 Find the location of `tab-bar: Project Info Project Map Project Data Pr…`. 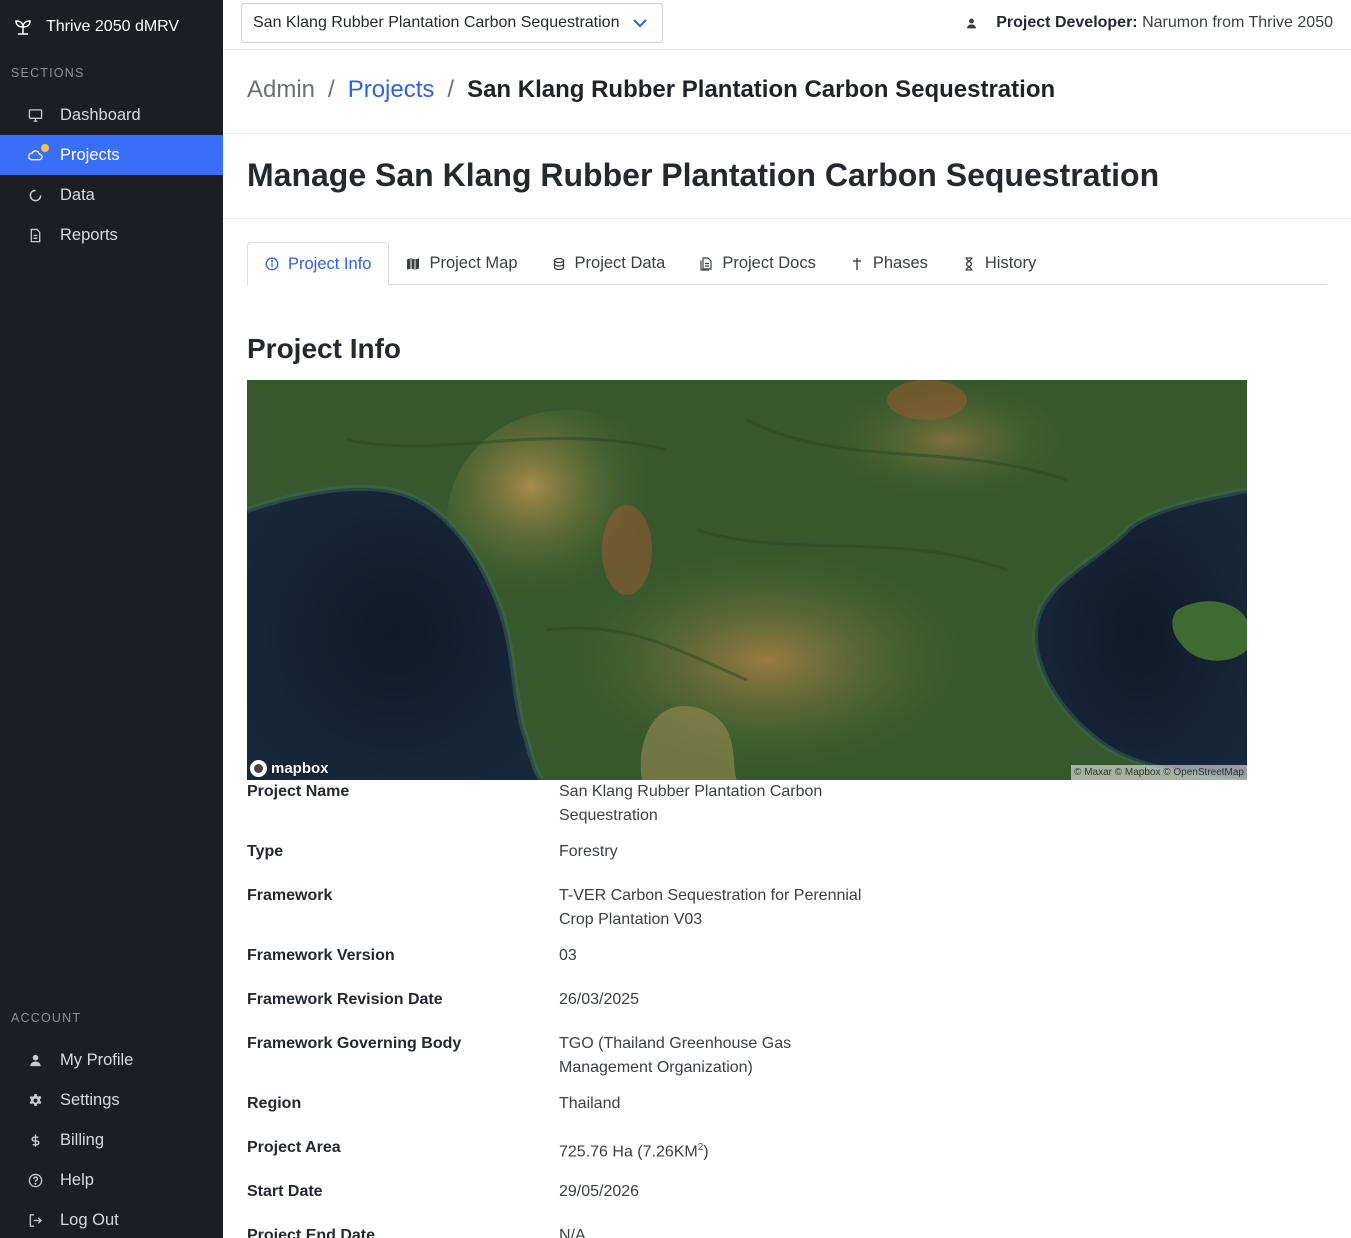

tab-bar: Project Info Project Map Project Data Pr… is located at coordinates (787, 264).